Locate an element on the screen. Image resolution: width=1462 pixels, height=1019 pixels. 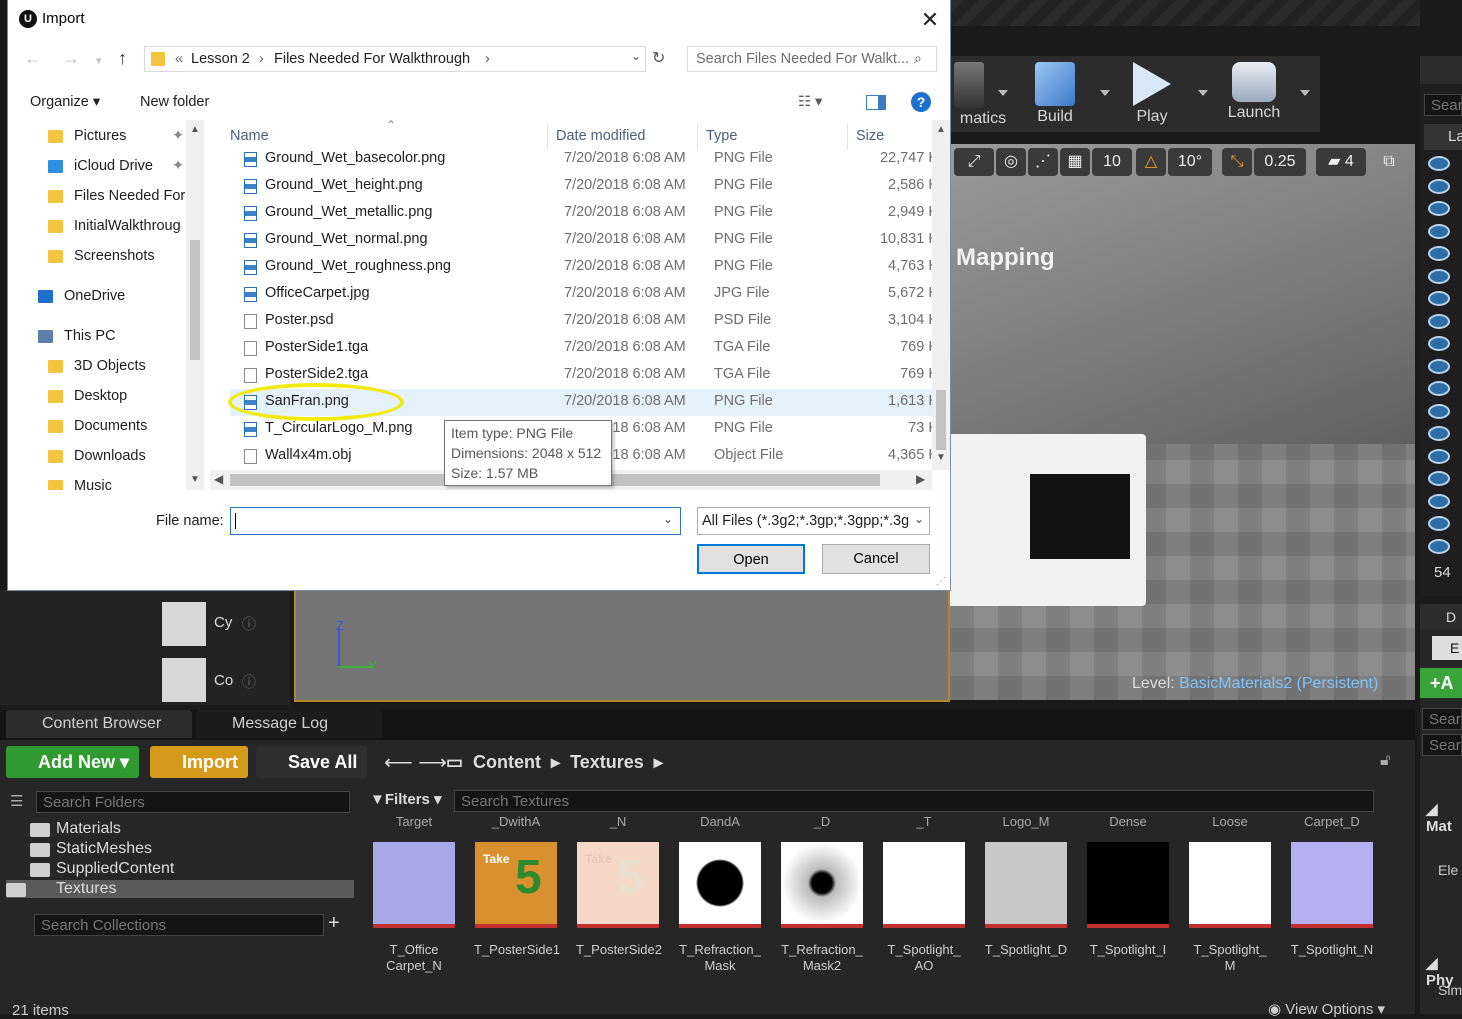
file-list-scrollbar: ▲ ▼ is located at coordinates (941, 295).